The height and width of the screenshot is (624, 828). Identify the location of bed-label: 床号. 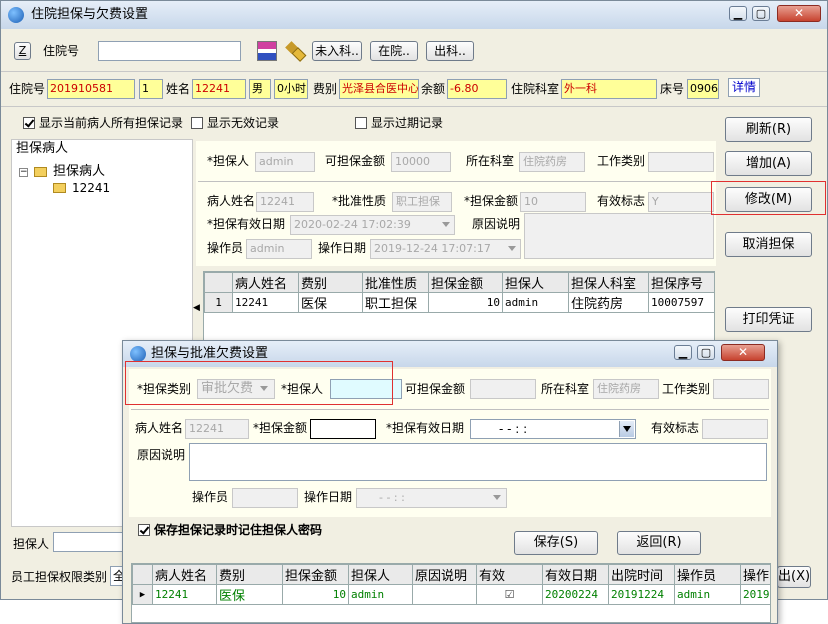
(672, 89).